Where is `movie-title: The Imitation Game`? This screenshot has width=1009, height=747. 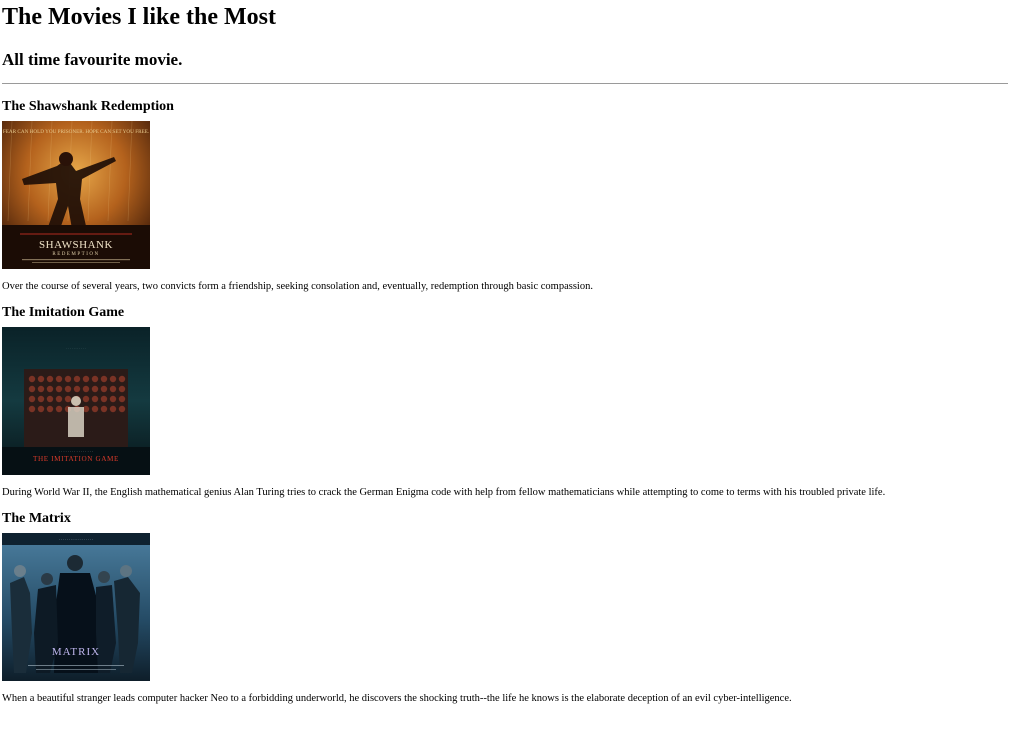
movie-title: The Imitation Game is located at coordinates (63, 312).